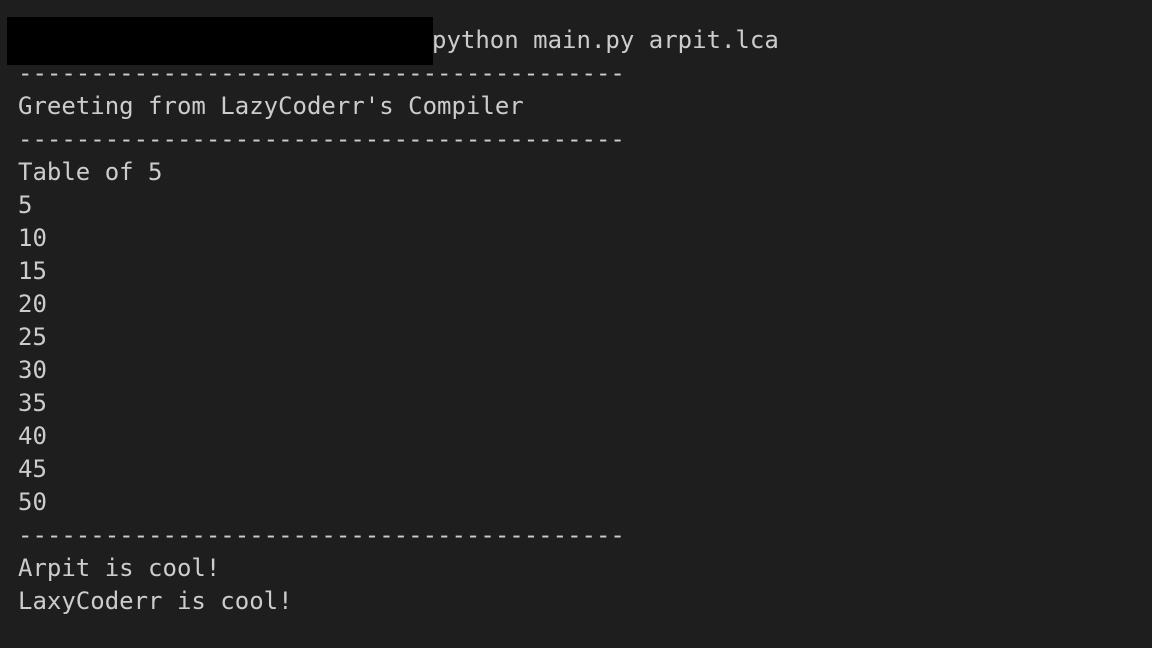  Describe the element at coordinates (32, 304) in the screenshot. I see `table-value: 20` at that location.